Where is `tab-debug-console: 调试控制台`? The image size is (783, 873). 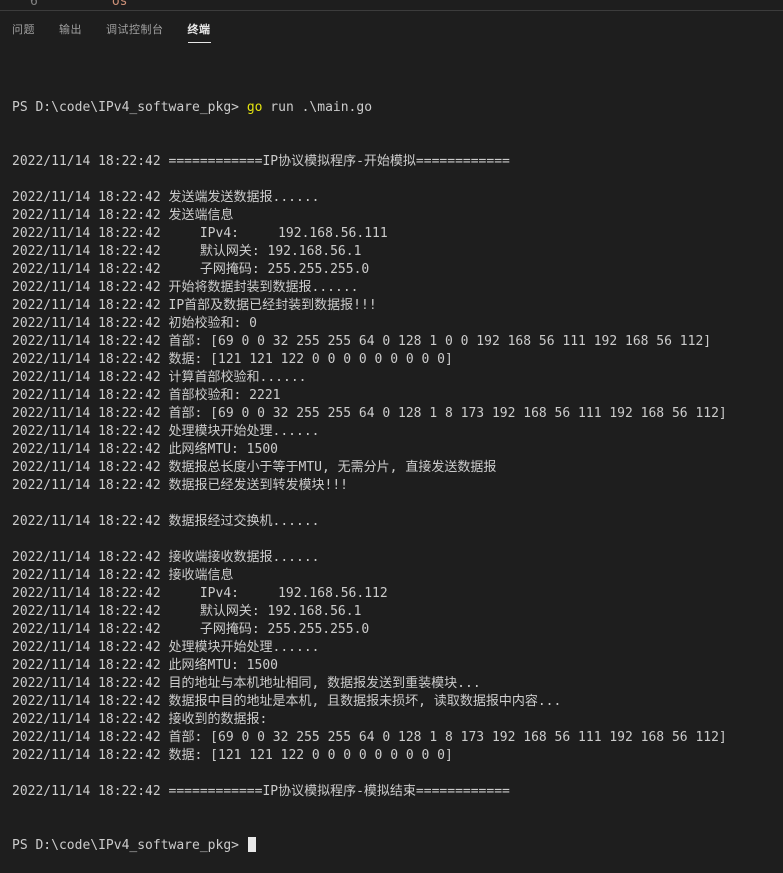 tab-debug-console: 调试控制台 is located at coordinates (135, 29).